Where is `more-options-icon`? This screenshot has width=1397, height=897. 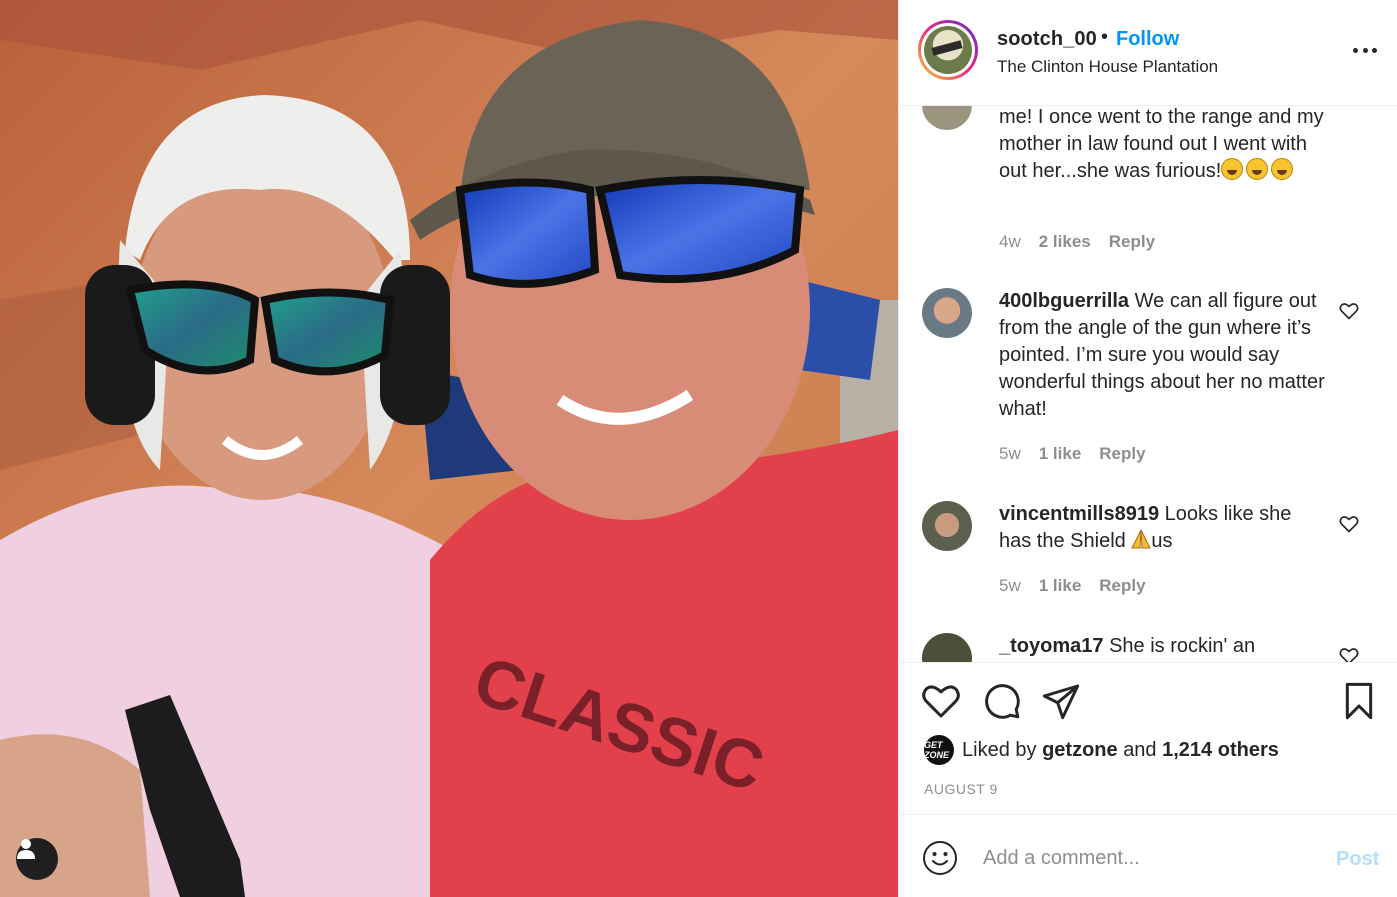
more-options-icon is located at coordinates (1365, 50).